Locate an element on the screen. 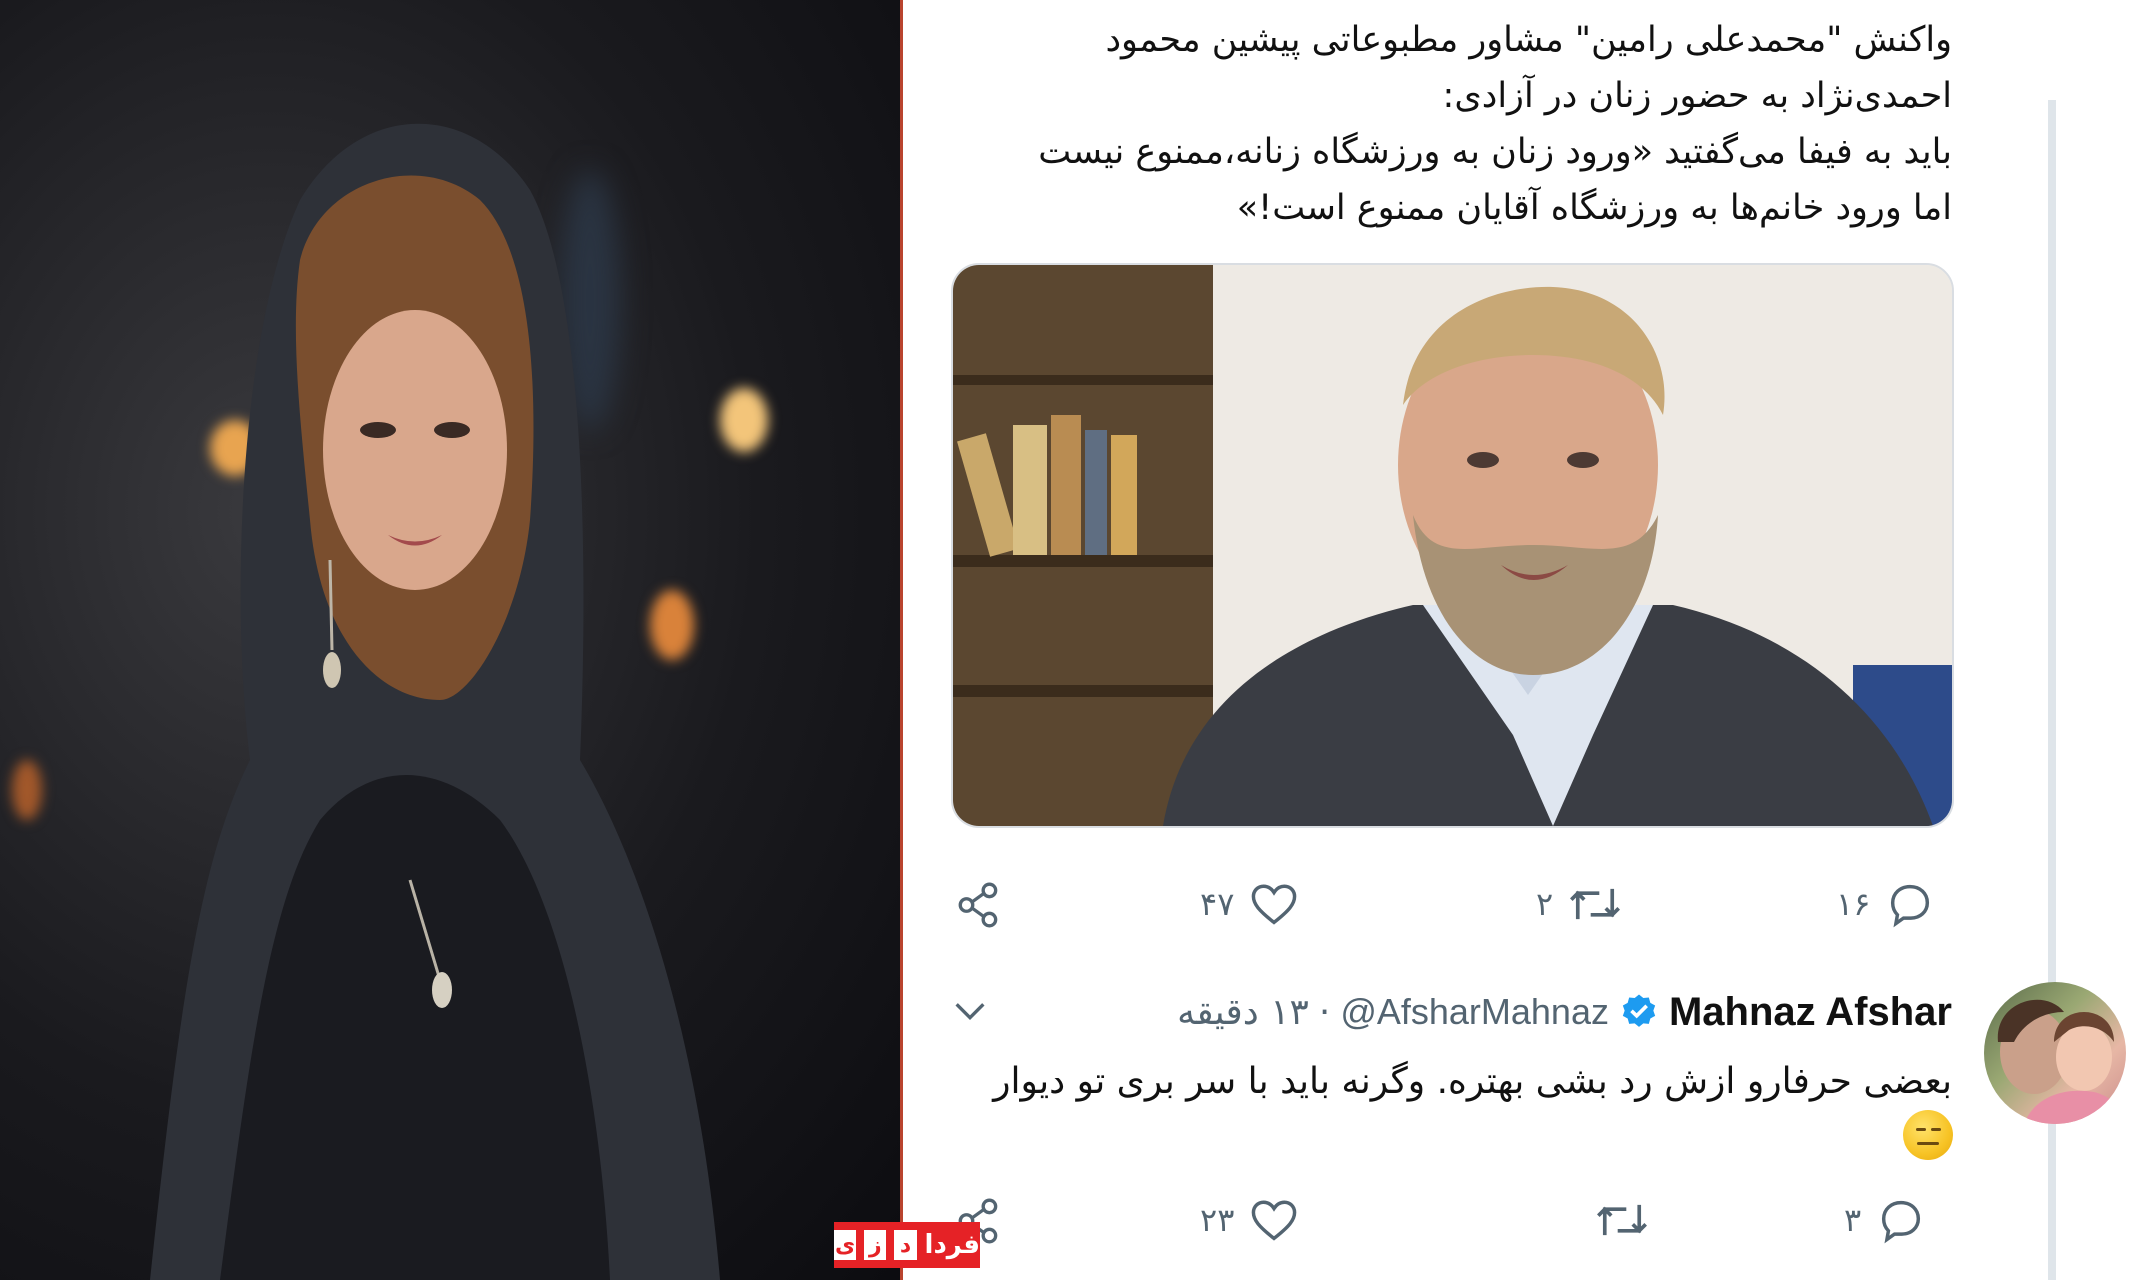 The image size is (2156, 1280). panel-divider is located at coordinates (901, 640).